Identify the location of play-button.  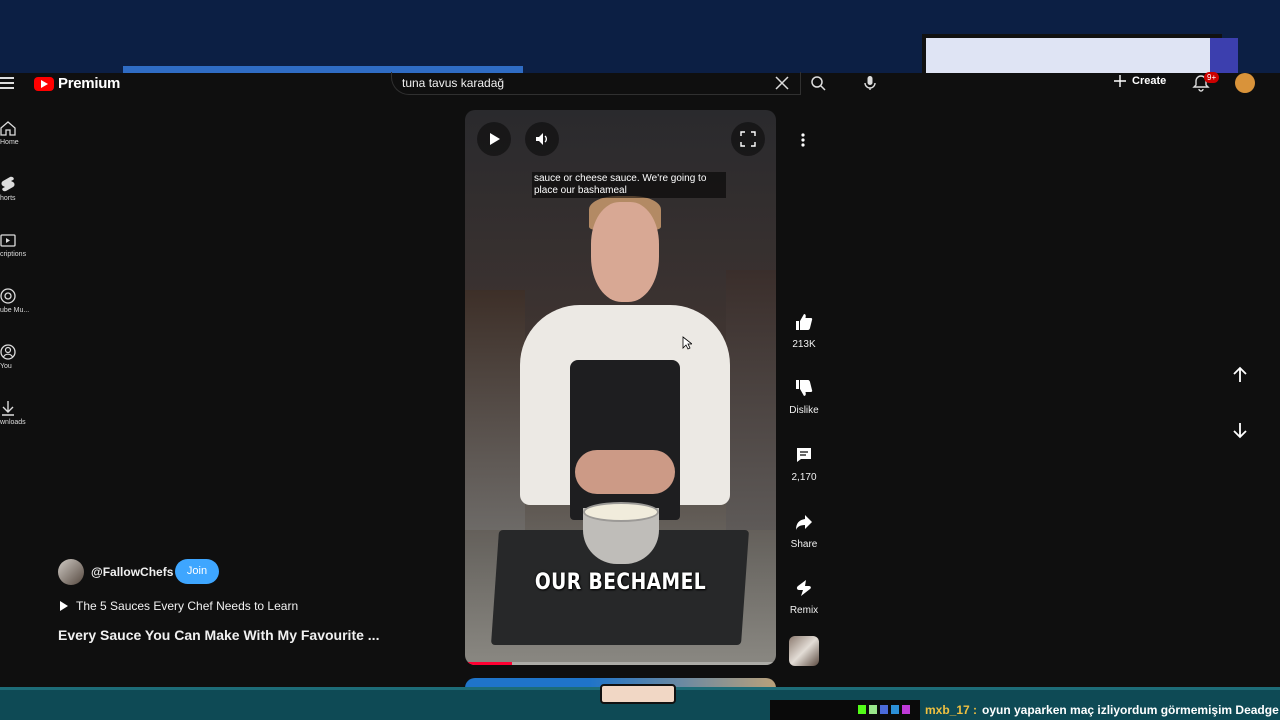
(494, 139).